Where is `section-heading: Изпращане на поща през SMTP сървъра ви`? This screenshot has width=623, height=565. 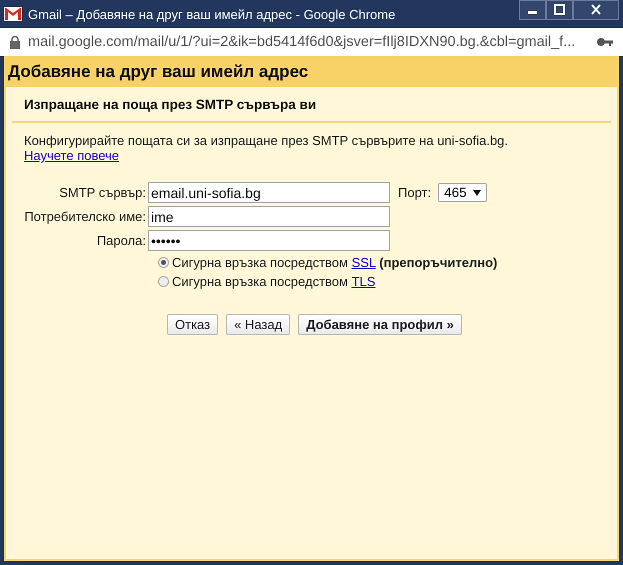 section-heading: Изпращане на поща през SMTP сървъра ви is located at coordinates (311, 105).